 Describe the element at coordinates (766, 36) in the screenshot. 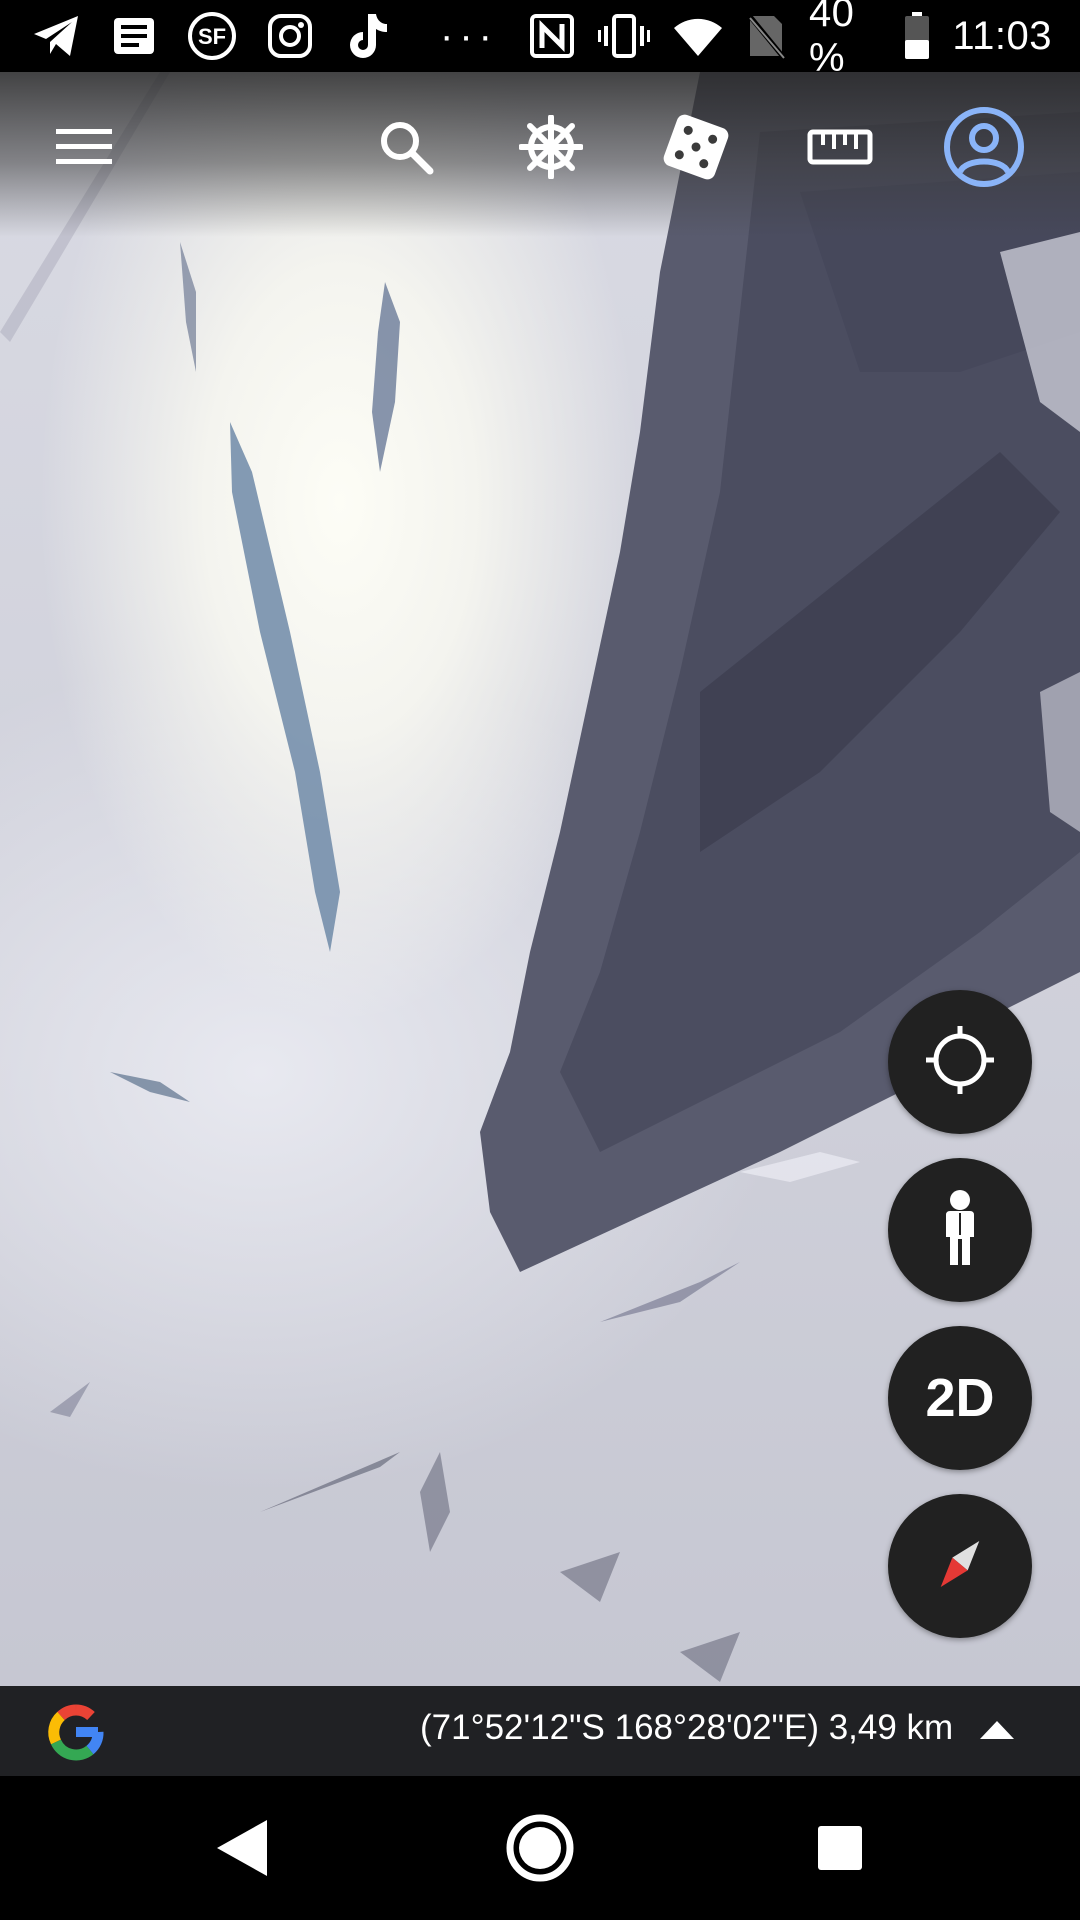

I see `no-sim-icon` at that location.